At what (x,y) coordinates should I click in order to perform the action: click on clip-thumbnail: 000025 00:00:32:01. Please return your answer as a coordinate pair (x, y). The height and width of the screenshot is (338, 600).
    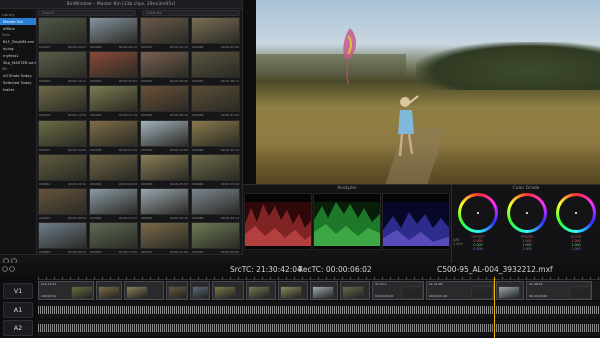
    Looking at the image, I should click on (62, 34).